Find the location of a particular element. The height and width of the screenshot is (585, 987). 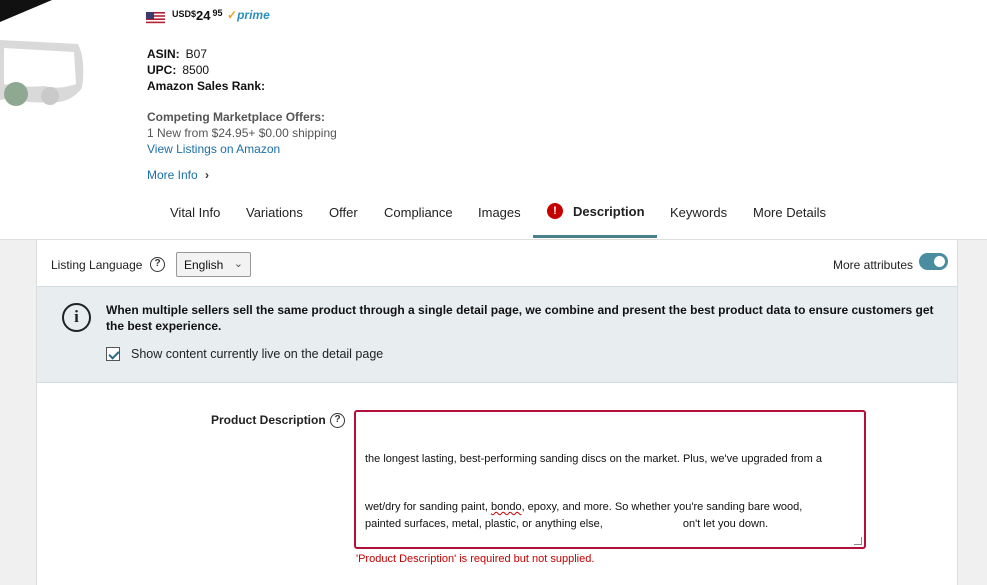

spelling-error: bondo is located at coordinates (506, 507).